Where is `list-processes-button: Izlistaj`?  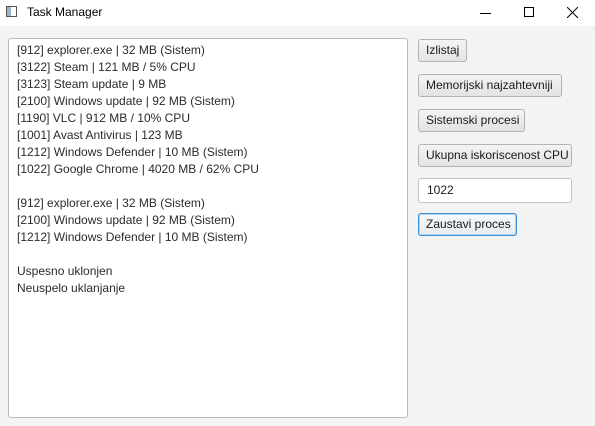 list-processes-button: Izlistaj is located at coordinates (442, 50).